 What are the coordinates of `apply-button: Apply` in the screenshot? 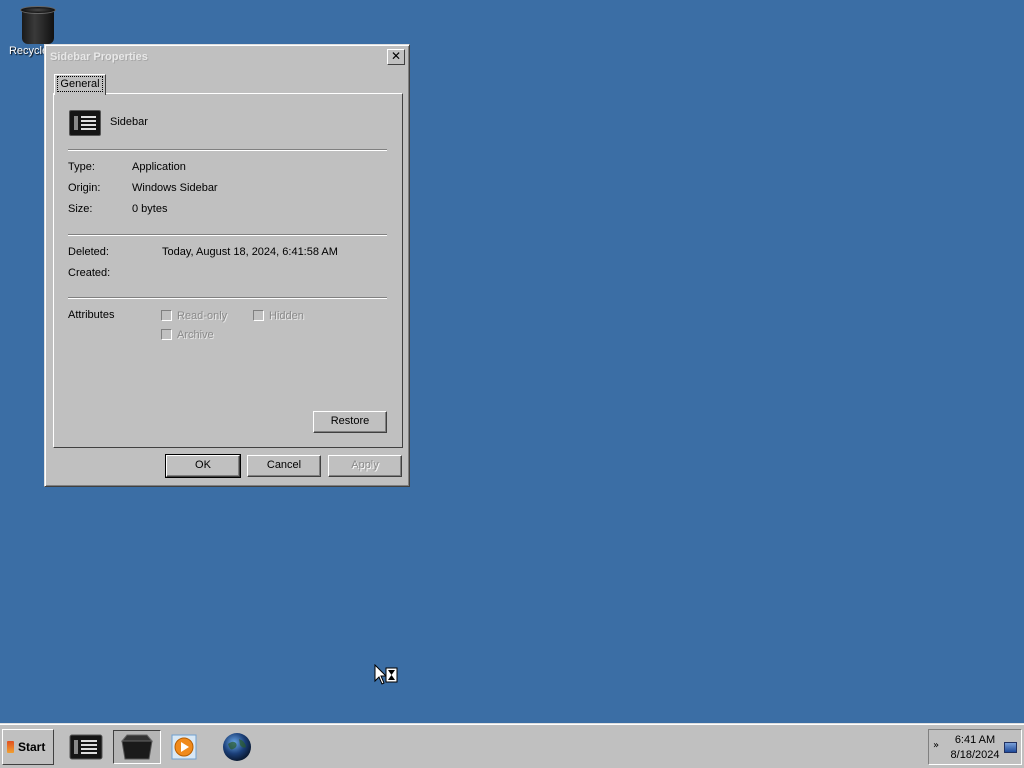 It's located at (365, 466).